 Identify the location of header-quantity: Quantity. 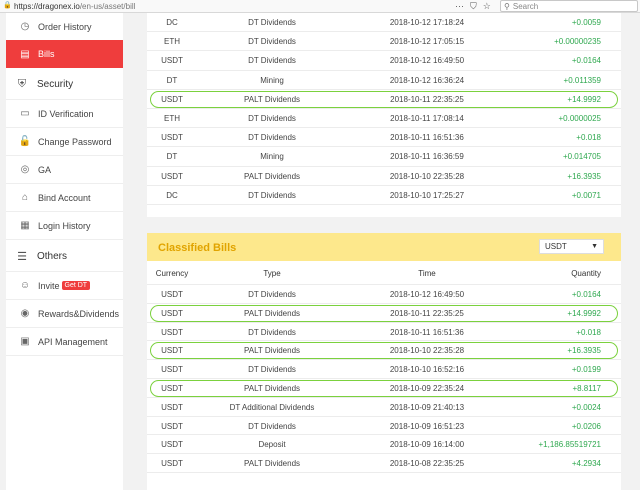
(586, 273).